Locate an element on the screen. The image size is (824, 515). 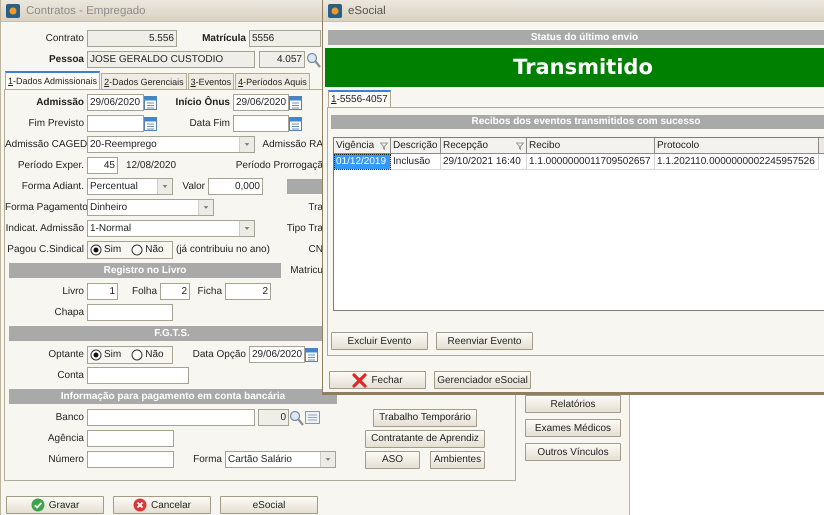
tab: 4-Períodos Aquis is located at coordinates (272, 81).